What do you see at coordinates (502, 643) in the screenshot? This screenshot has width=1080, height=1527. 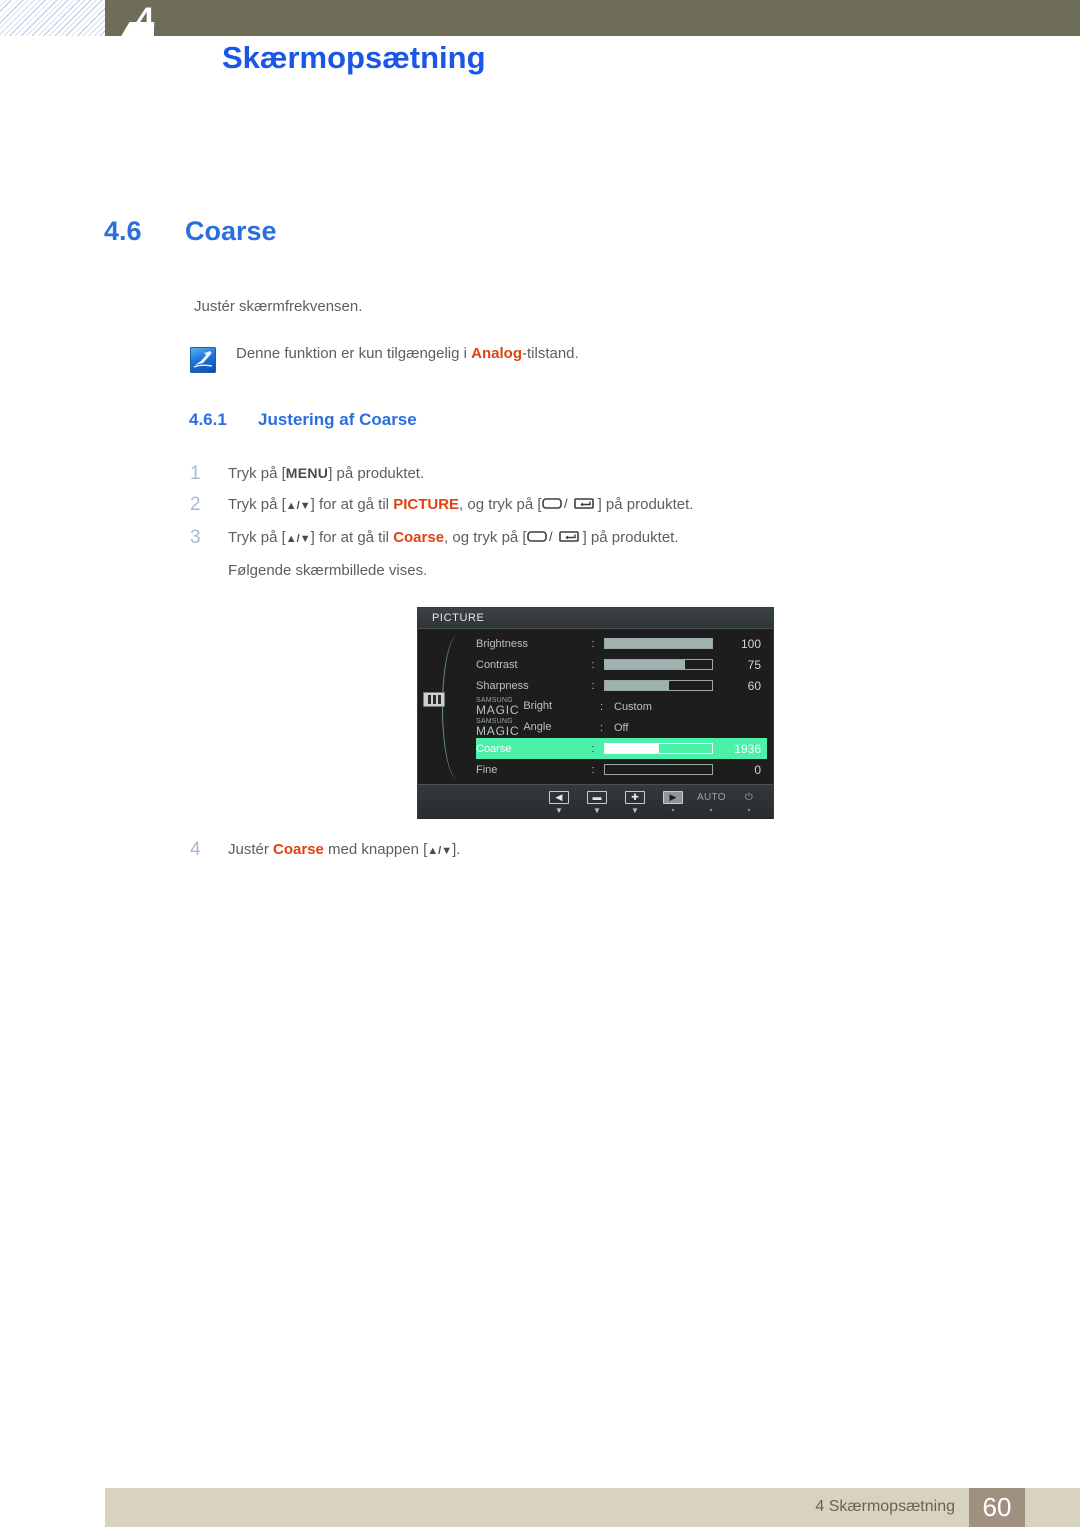 I see `osd-row-label: Brightness` at bounding box center [502, 643].